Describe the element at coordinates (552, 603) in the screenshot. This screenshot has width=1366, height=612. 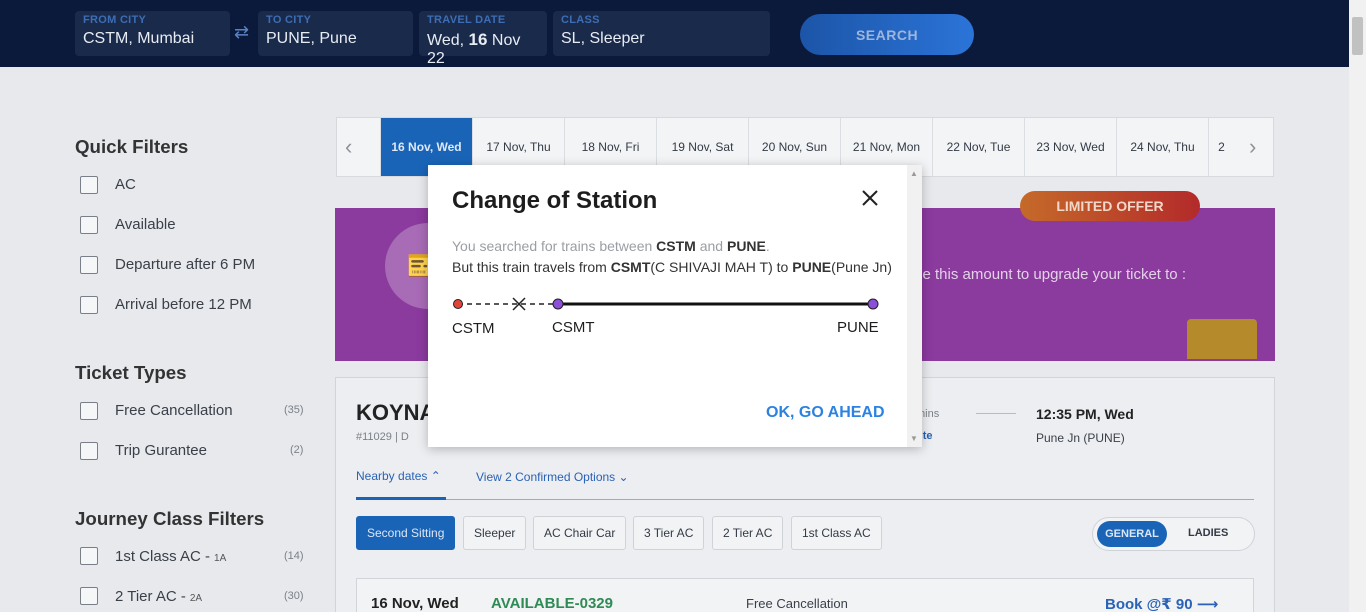
I see `availability-status: AVAILABLE-0329` at that location.